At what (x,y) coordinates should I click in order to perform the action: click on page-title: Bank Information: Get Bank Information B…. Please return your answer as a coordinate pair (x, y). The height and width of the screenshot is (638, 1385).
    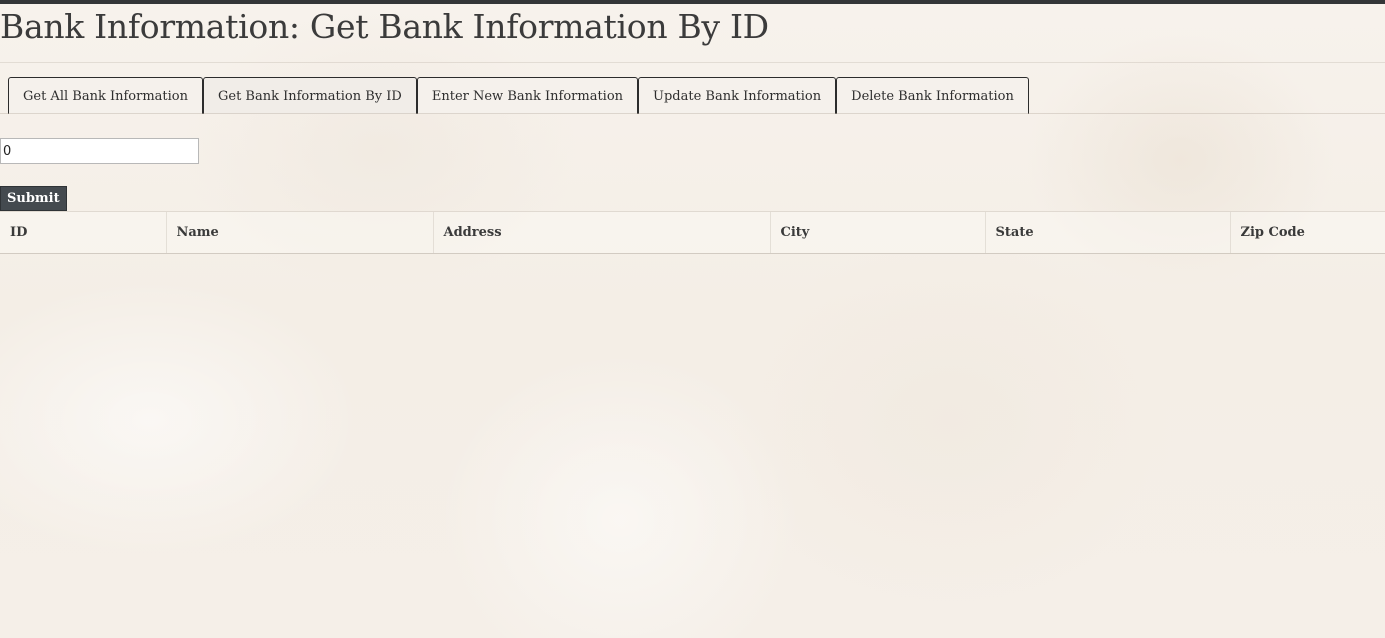
    Looking at the image, I should click on (384, 26).